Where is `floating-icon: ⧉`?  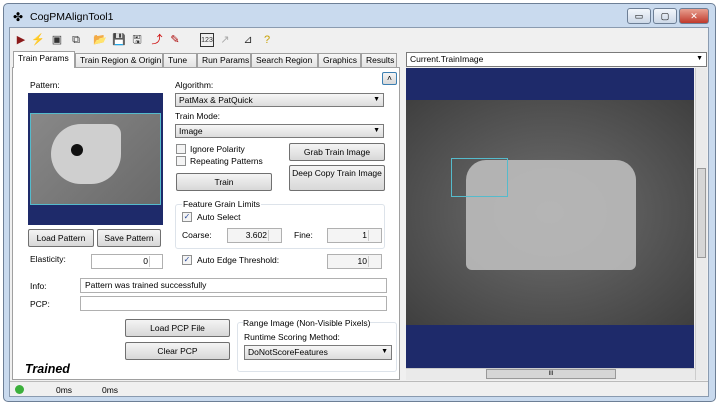 floating-icon: ⧉ is located at coordinates (76, 40).